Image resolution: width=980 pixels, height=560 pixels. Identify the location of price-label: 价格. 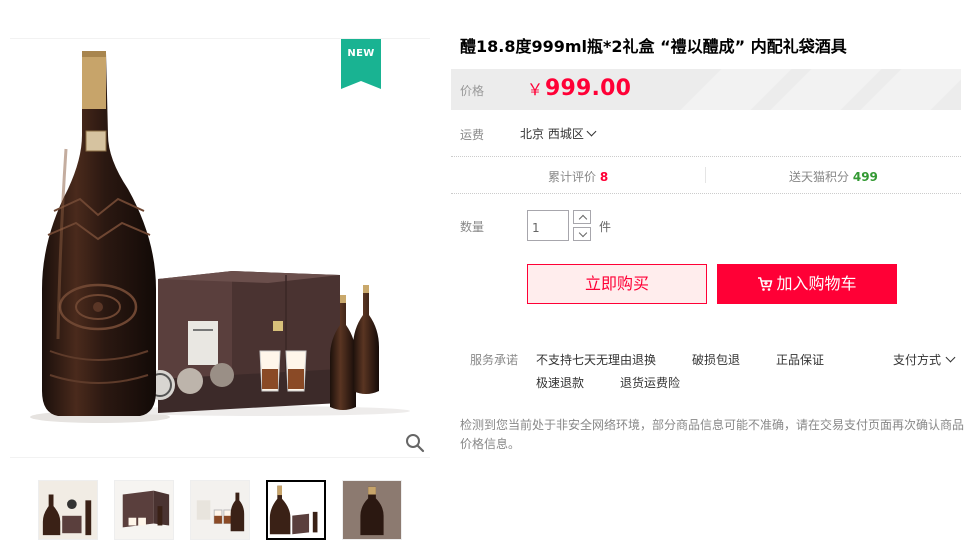
(472, 91).